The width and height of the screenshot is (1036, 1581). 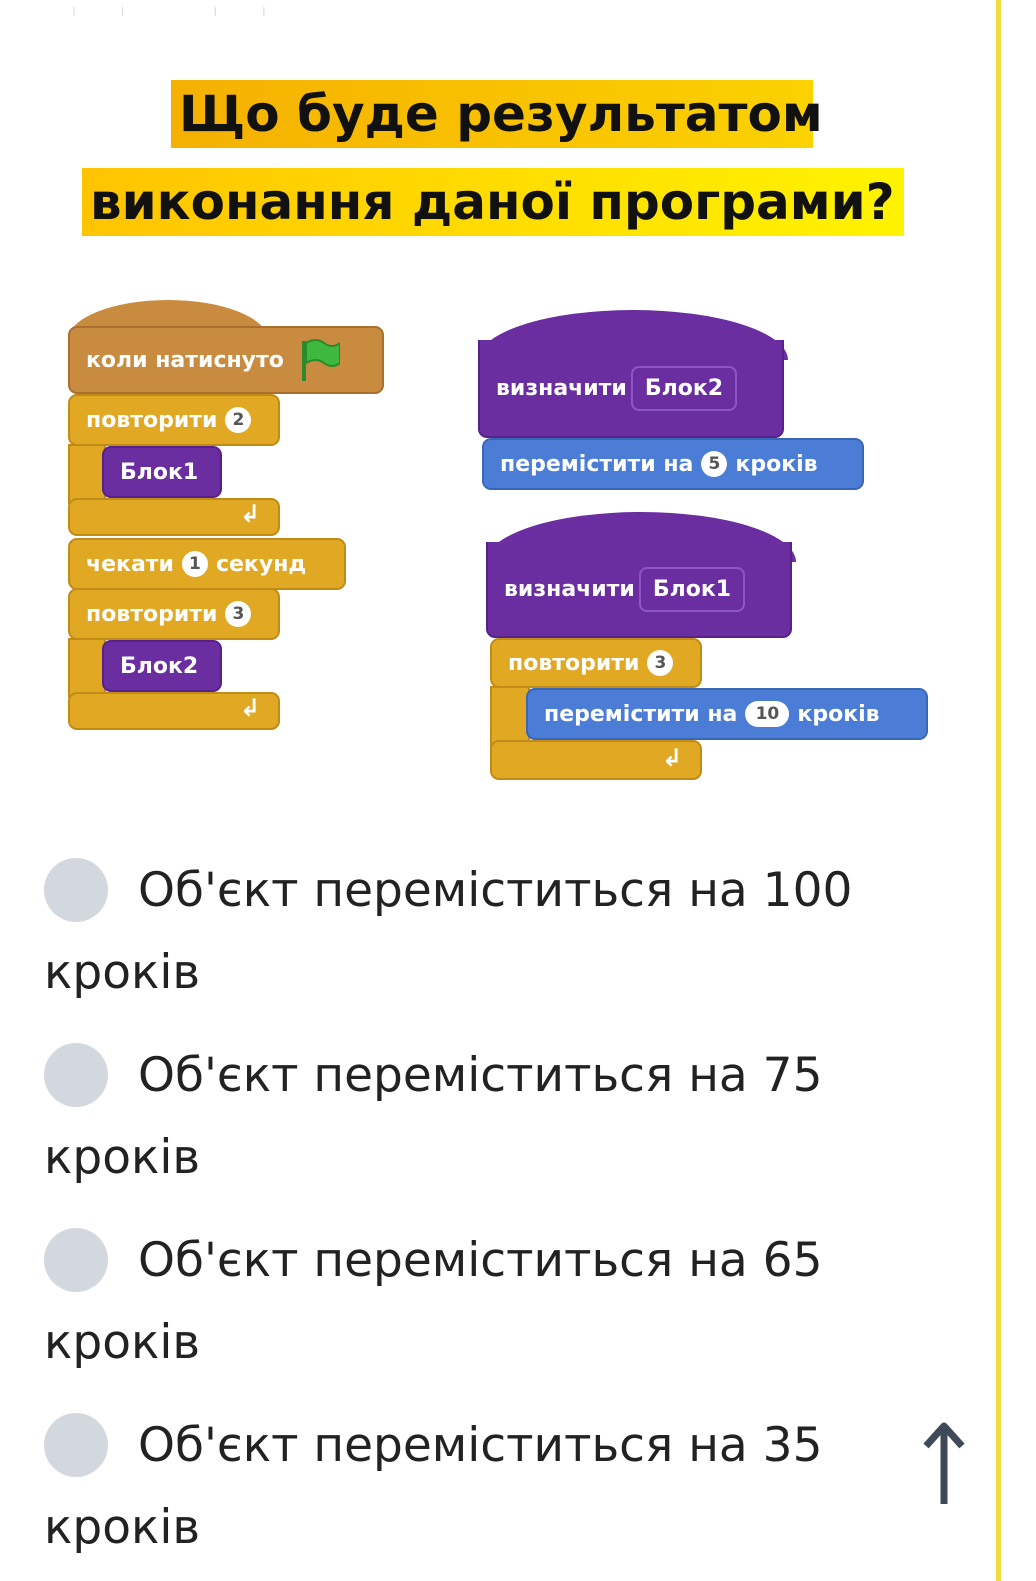 What do you see at coordinates (261, 564) in the screenshot?
I see `wait-unit: секунд` at bounding box center [261, 564].